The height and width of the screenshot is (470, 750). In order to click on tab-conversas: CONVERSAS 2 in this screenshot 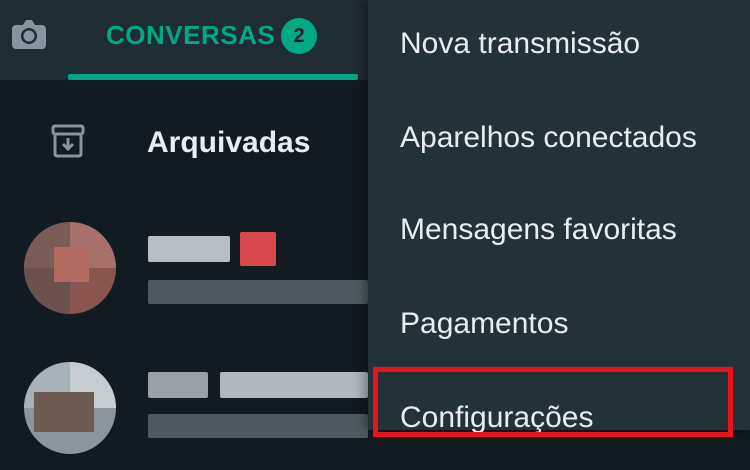, I will do `click(213, 40)`.